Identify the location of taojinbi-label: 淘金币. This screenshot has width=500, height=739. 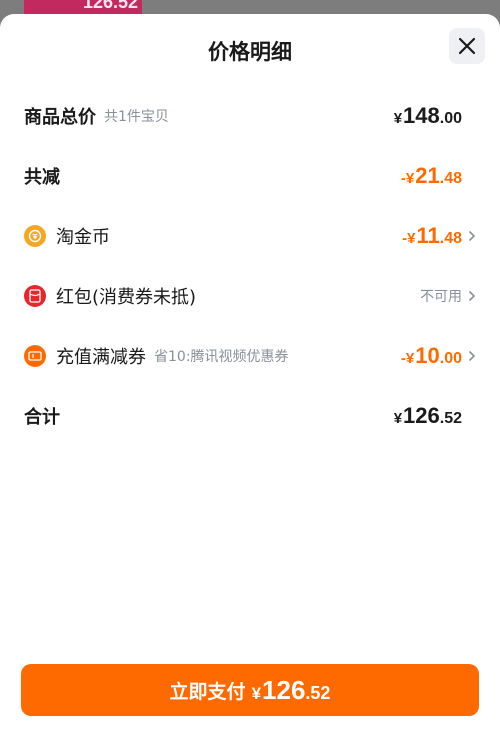
(83, 237).